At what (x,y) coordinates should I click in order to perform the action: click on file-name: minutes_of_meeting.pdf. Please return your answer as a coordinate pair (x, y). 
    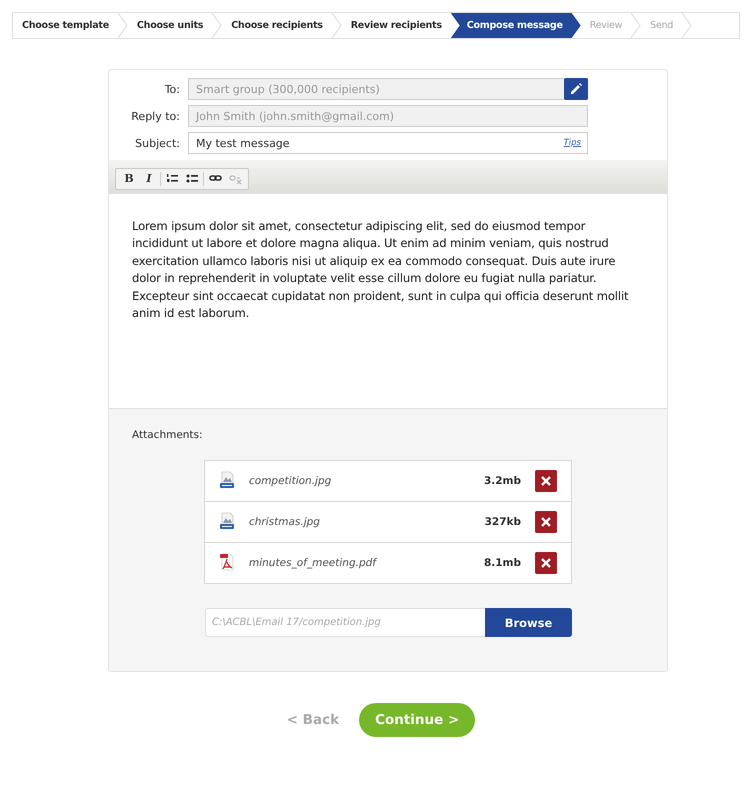
    Looking at the image, I should click on (312, 563).